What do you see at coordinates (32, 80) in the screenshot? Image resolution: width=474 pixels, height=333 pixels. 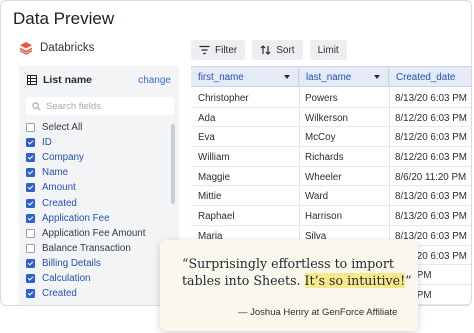 I see `table-grid-icon` at bounding box center [32, 80].